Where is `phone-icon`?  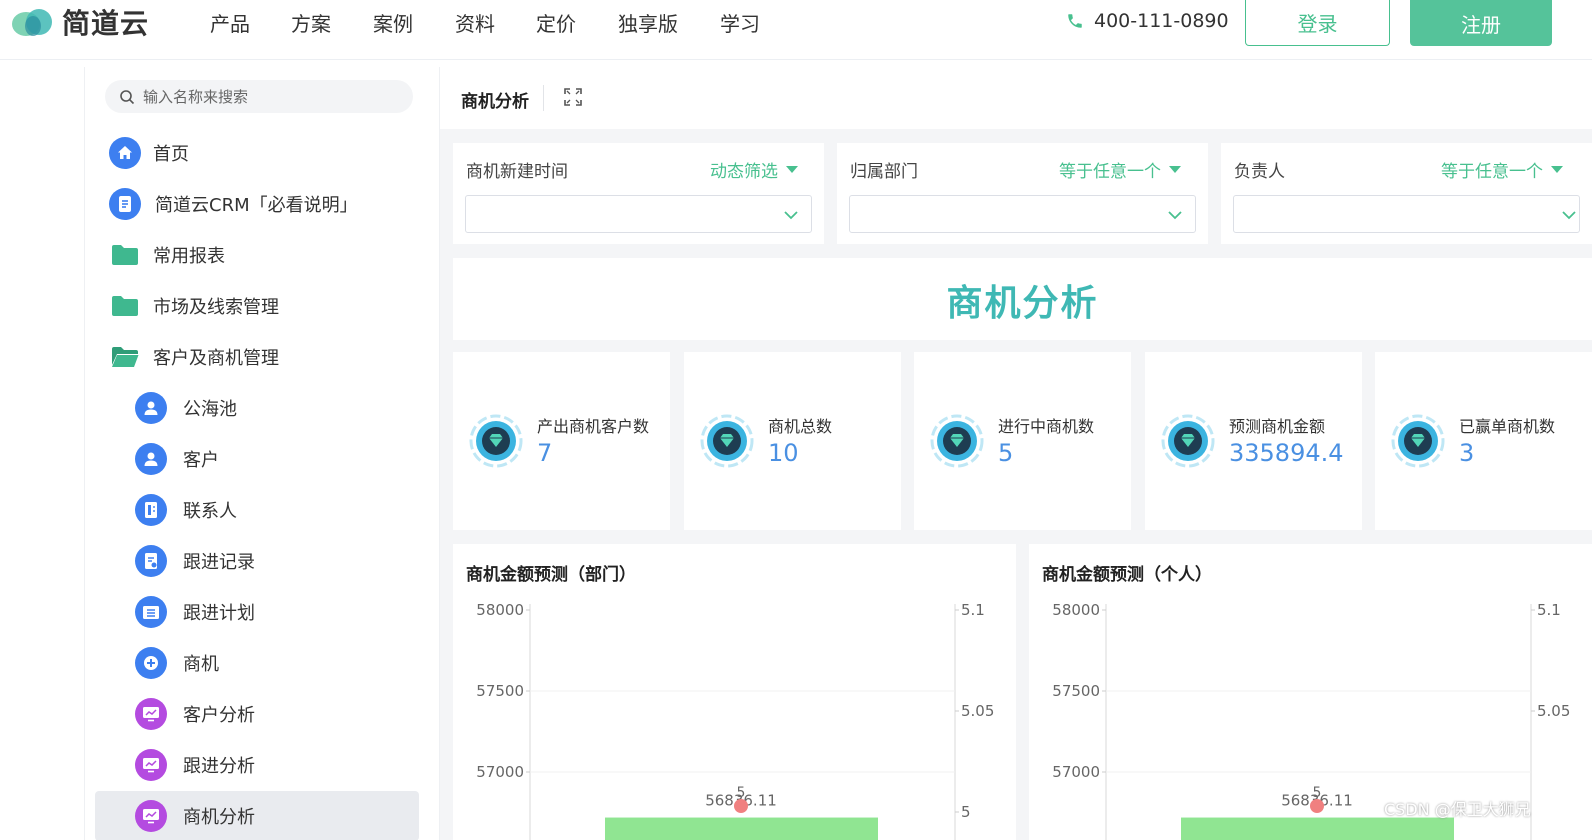 phone-icon is located at coordinates (1075, 21).